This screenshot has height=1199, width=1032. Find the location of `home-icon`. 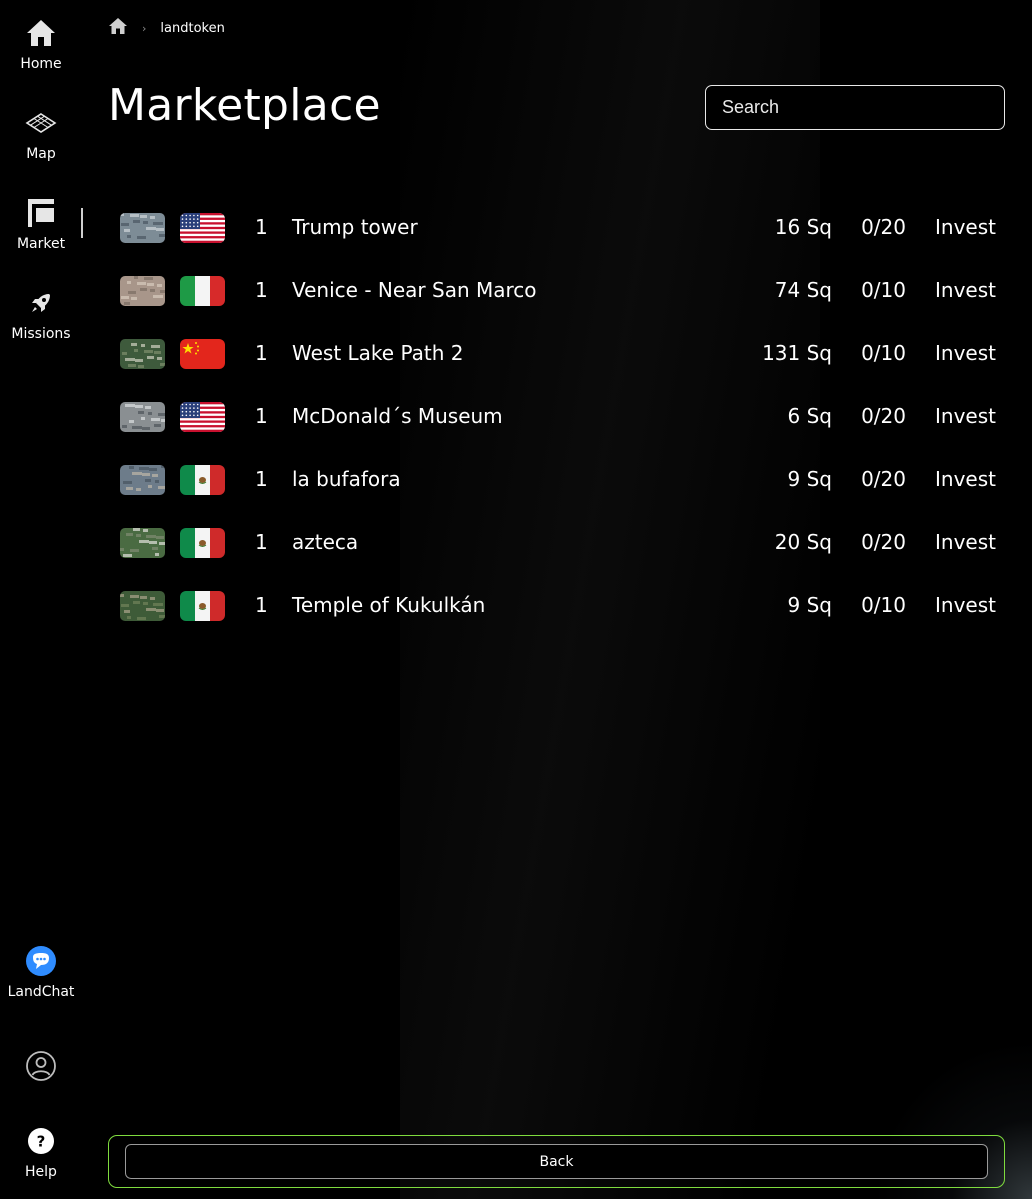

home-icon is located at coordinates (41, 33).